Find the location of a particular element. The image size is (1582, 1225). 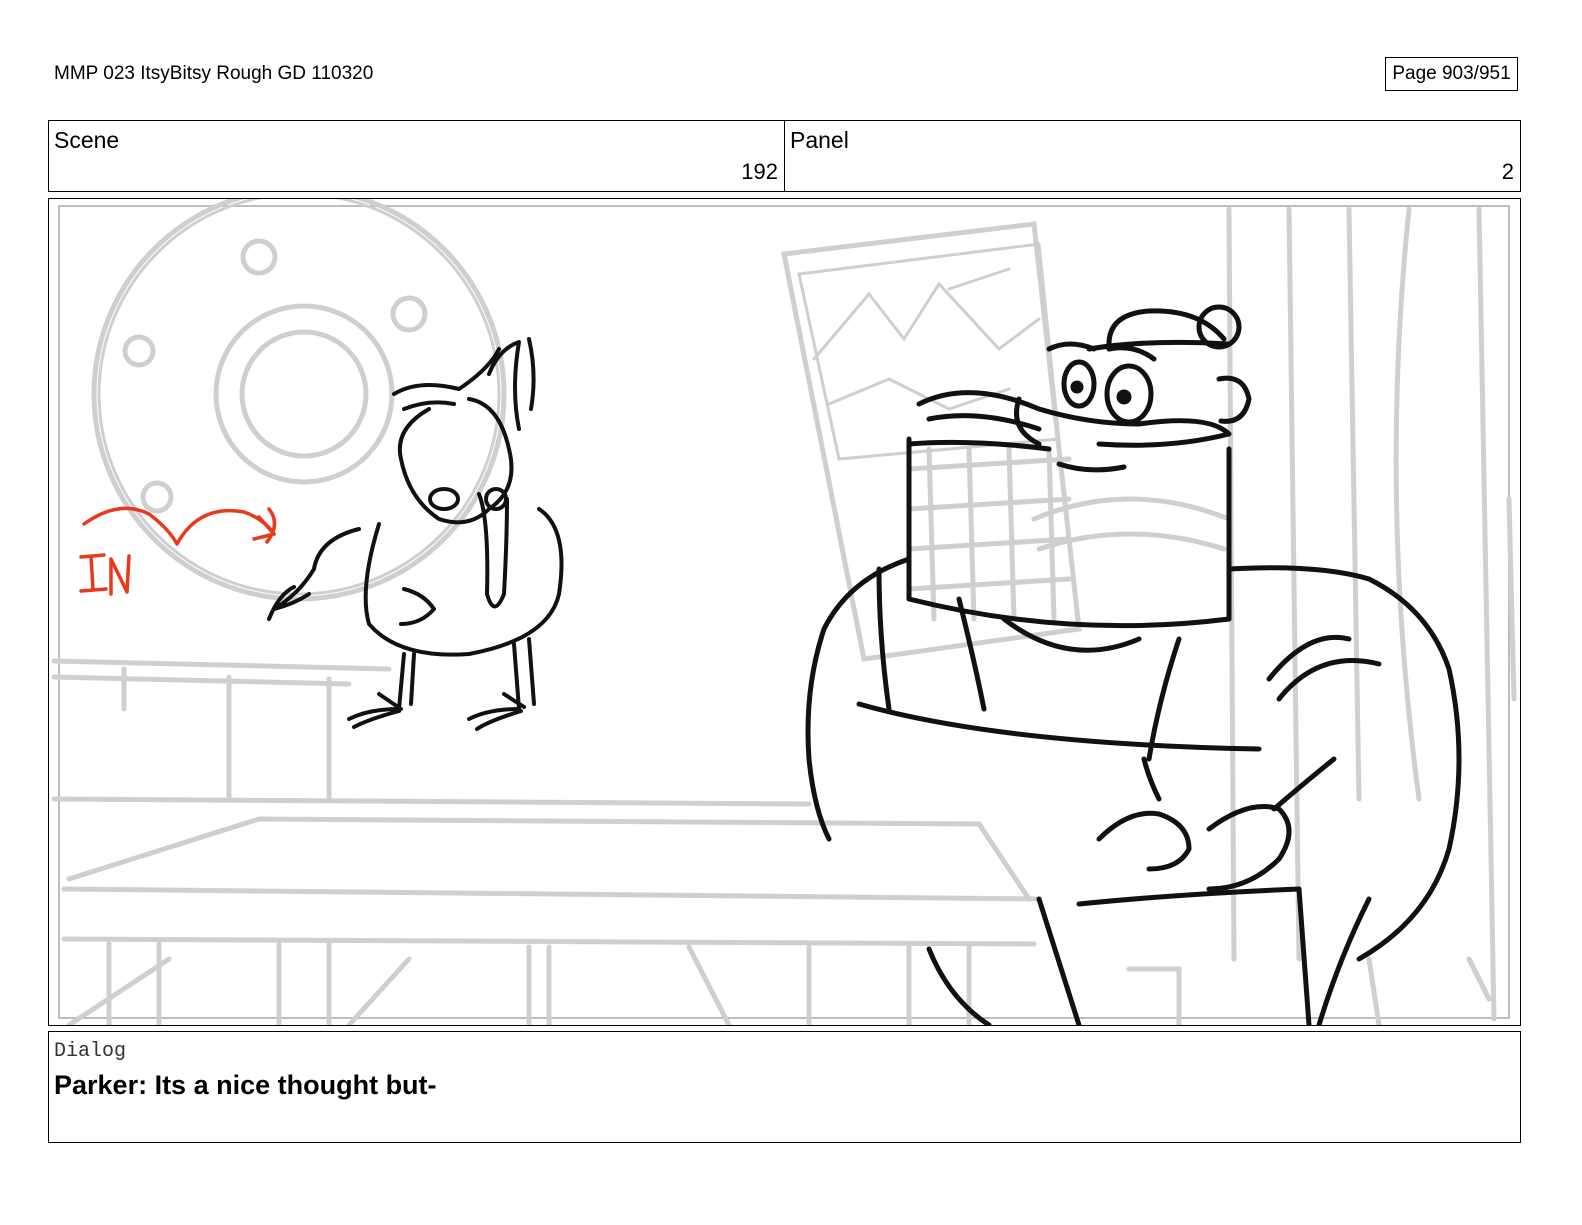

scene-number: 192 is located at coordinates (759, 171).